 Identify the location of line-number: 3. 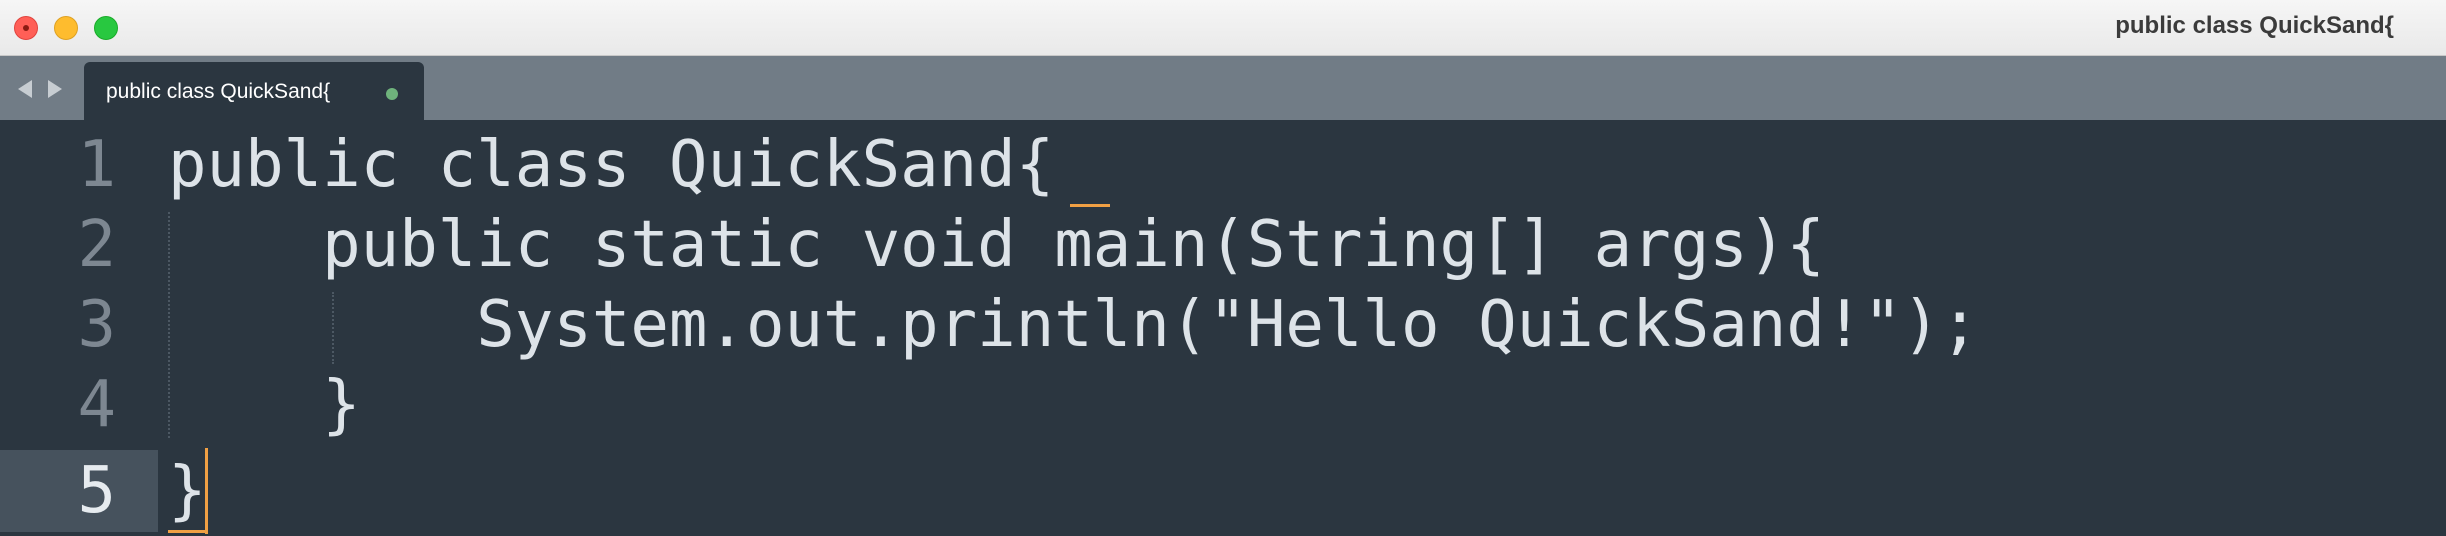
(96, 325).